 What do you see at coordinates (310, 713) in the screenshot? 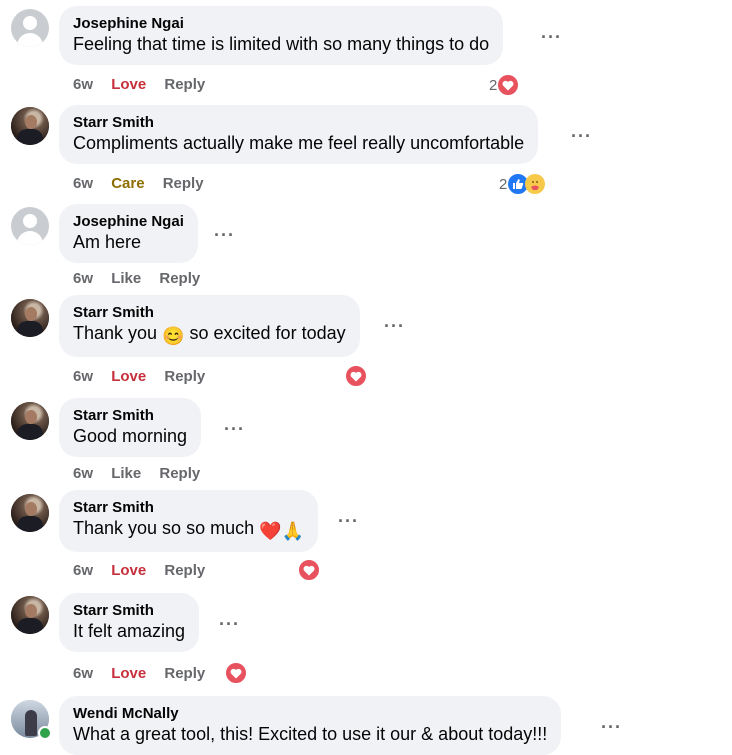
I see `comment-author: Wendi McNally` at bounding box center [310, 713].